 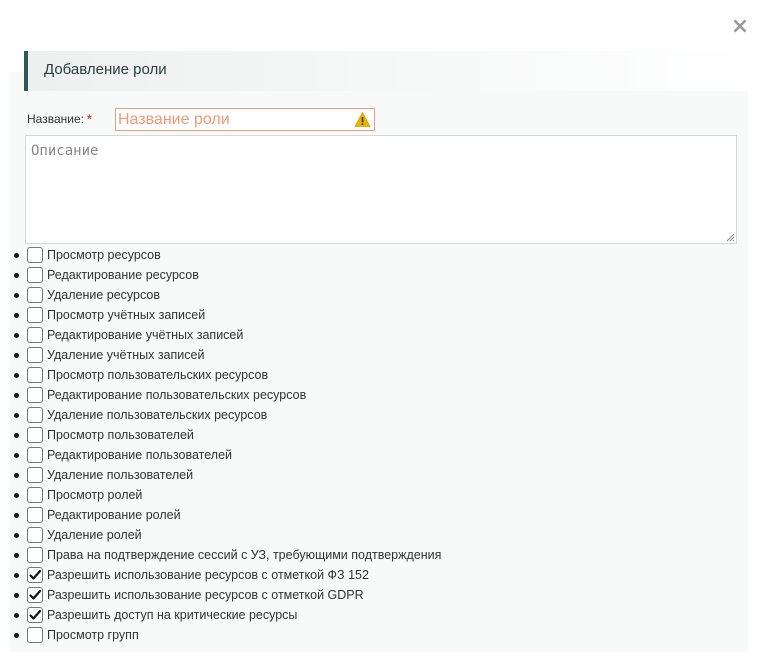 I want to click on close-button: ×, so click(x=740, y=27).